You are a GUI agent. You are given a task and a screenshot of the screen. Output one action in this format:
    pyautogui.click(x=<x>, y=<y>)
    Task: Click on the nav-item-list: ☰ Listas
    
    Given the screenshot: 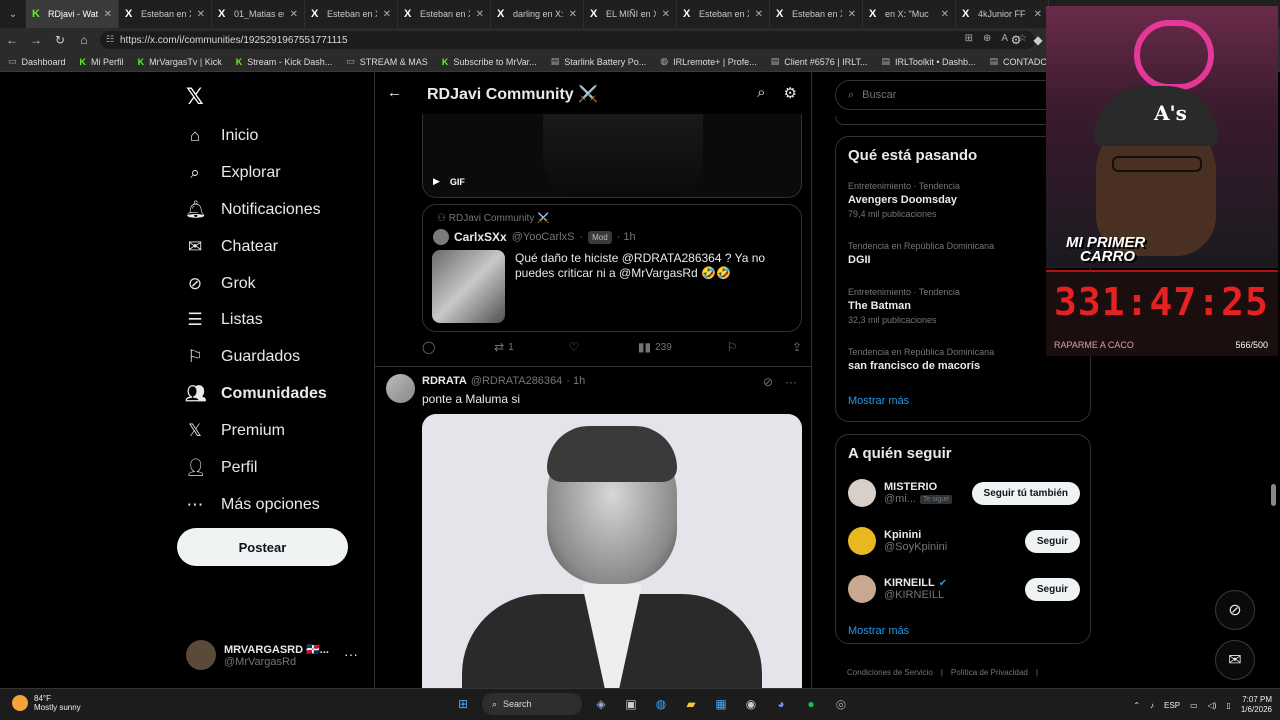 What is the action you would take?
    pyautogui.click(x=223, y=320)
    